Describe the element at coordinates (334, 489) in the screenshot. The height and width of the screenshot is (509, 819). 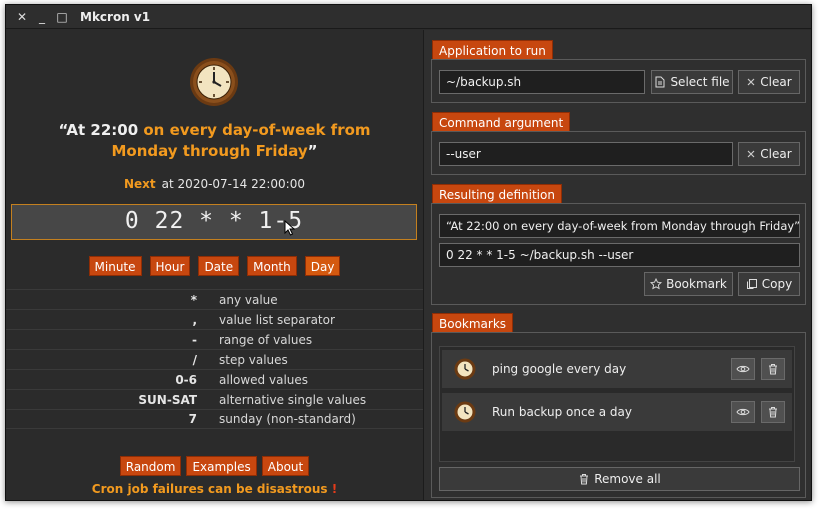
I see `footer-exclamation: !` at that location.